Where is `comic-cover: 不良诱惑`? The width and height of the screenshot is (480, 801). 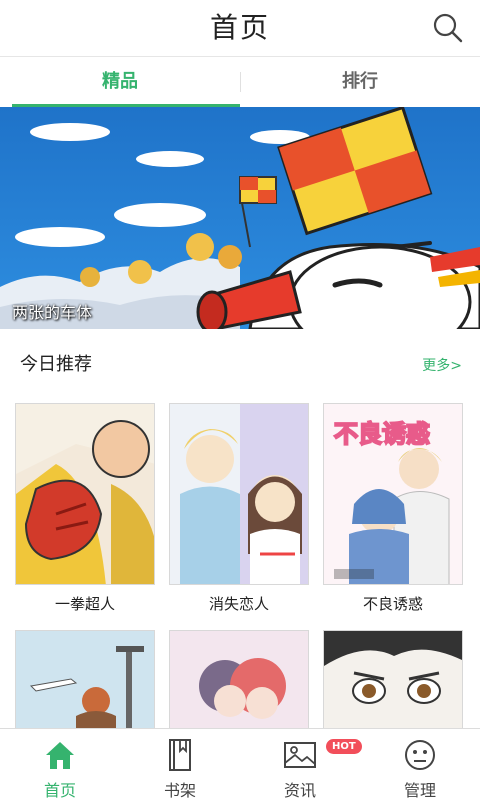
comic-cover: 不良诱惑 is located at coordinates (393, 494).